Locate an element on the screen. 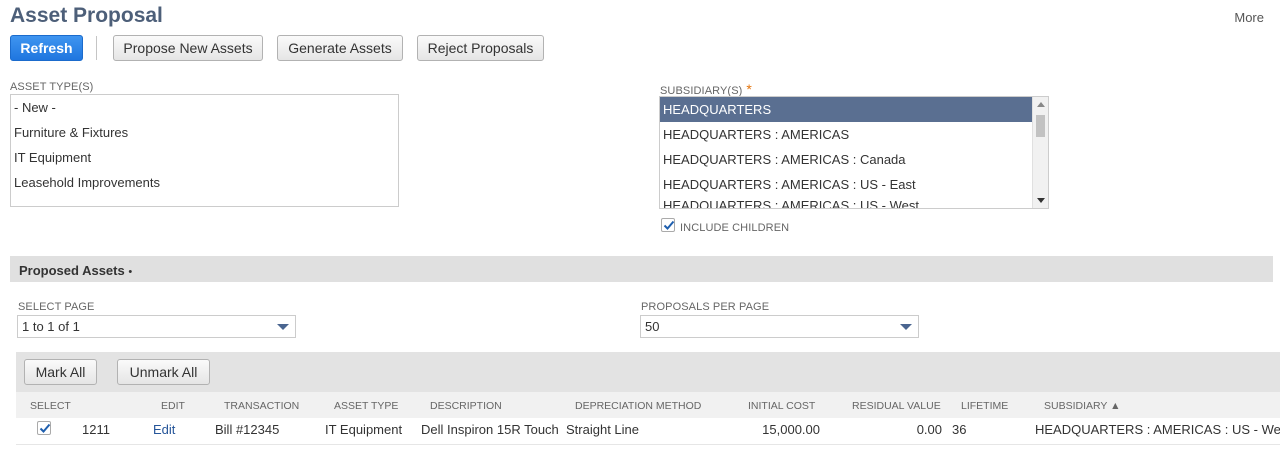 This screenshot has height=462, width=1280. row-residual-value: 0.00 is located at coordinates (929, 429).